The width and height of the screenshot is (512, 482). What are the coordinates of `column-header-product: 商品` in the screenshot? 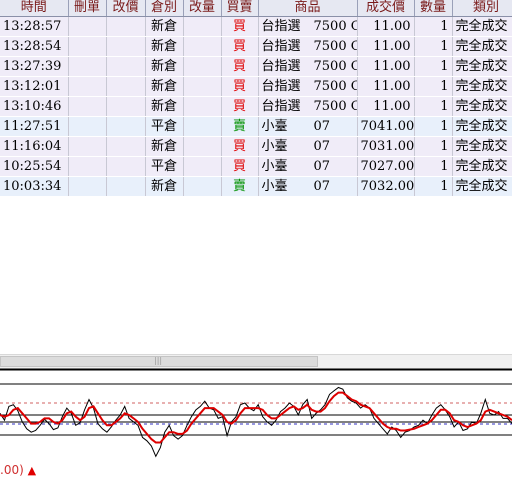 It's located at (308, 8).